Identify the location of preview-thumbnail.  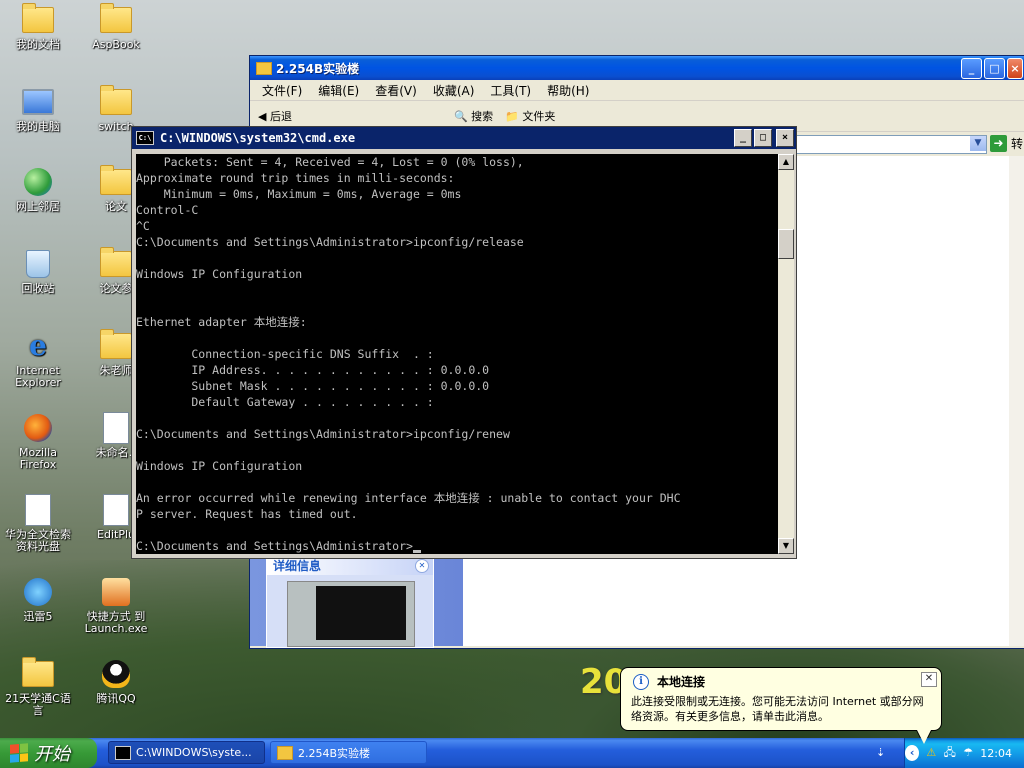
(351, 614).